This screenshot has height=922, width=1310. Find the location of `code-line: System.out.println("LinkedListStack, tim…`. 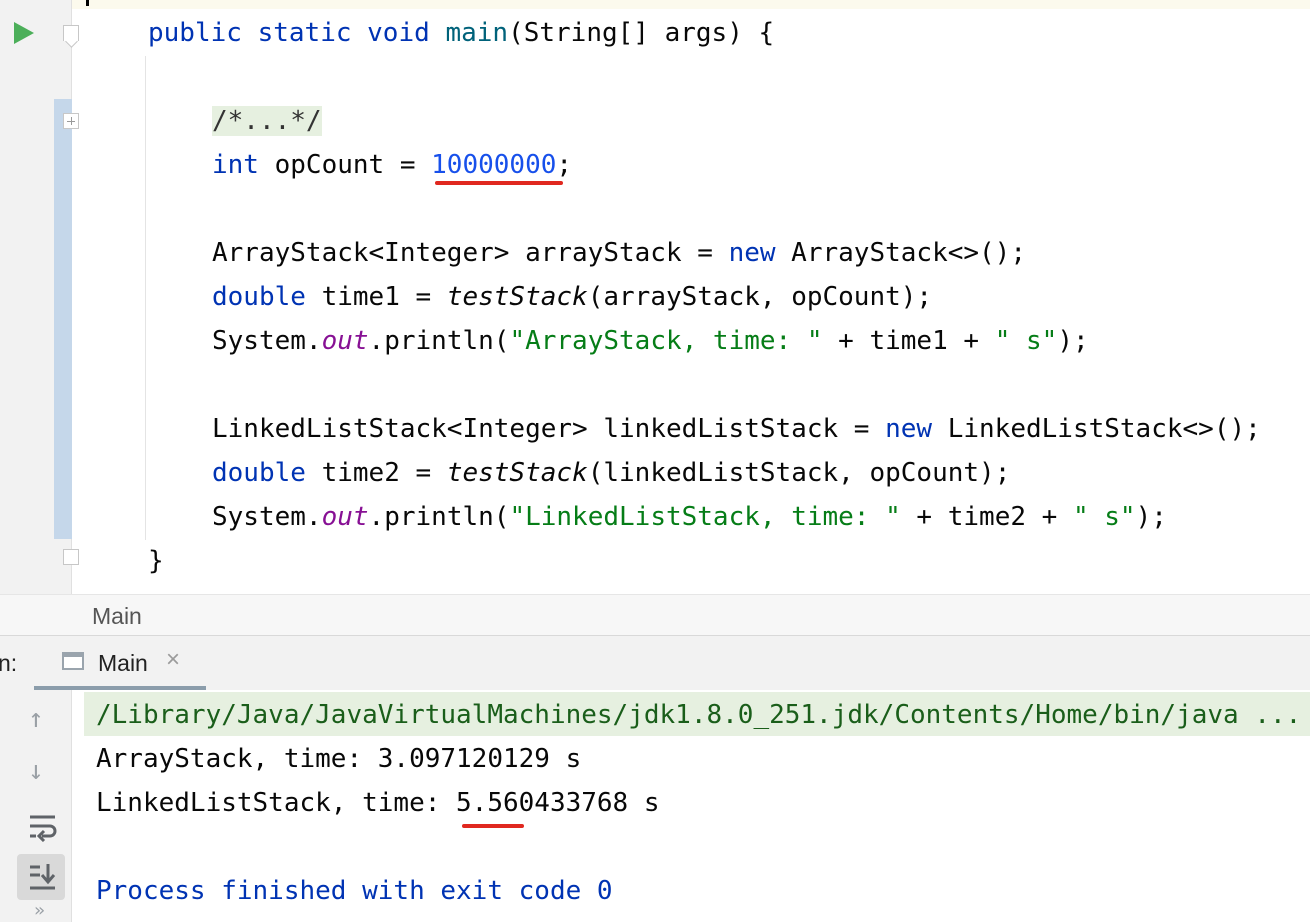

code-line: System.out.println("LinkedListStack, tim… is located at coordinates (689, 517).